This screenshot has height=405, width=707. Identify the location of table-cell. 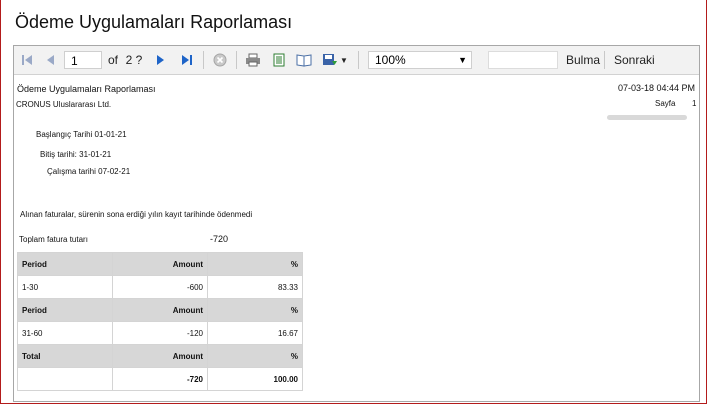
(65, 379).